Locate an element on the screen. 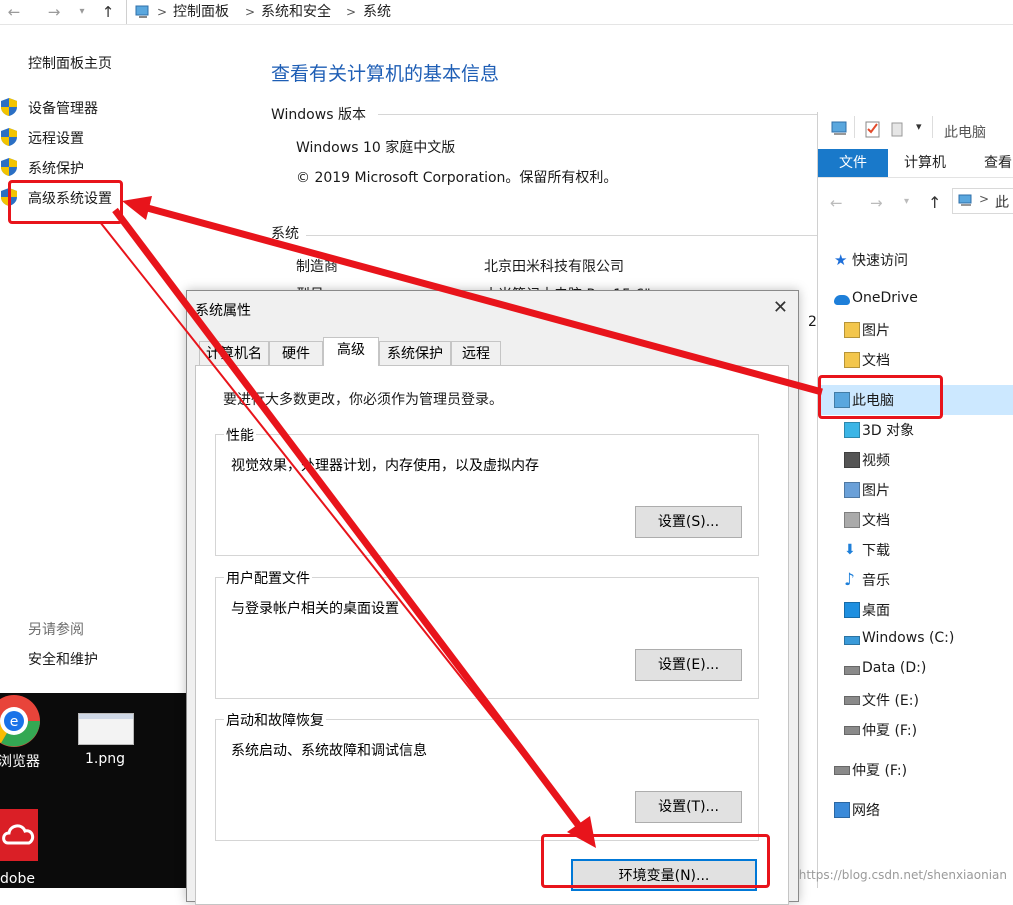 The height and width of the screenshot is (905, 1013). breadcrumb-system: 系统 is located at coordinates (377, 12).